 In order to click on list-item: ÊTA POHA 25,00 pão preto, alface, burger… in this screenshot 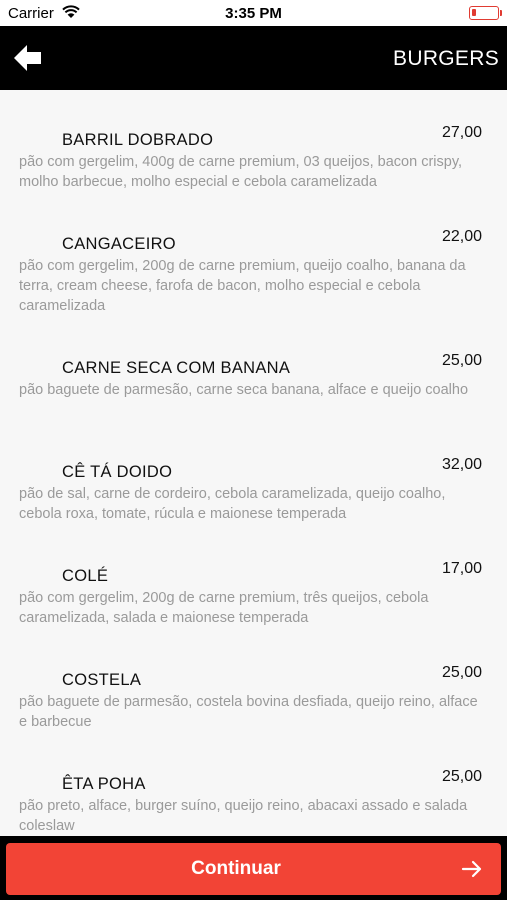, I will do `click(253, 801)`.